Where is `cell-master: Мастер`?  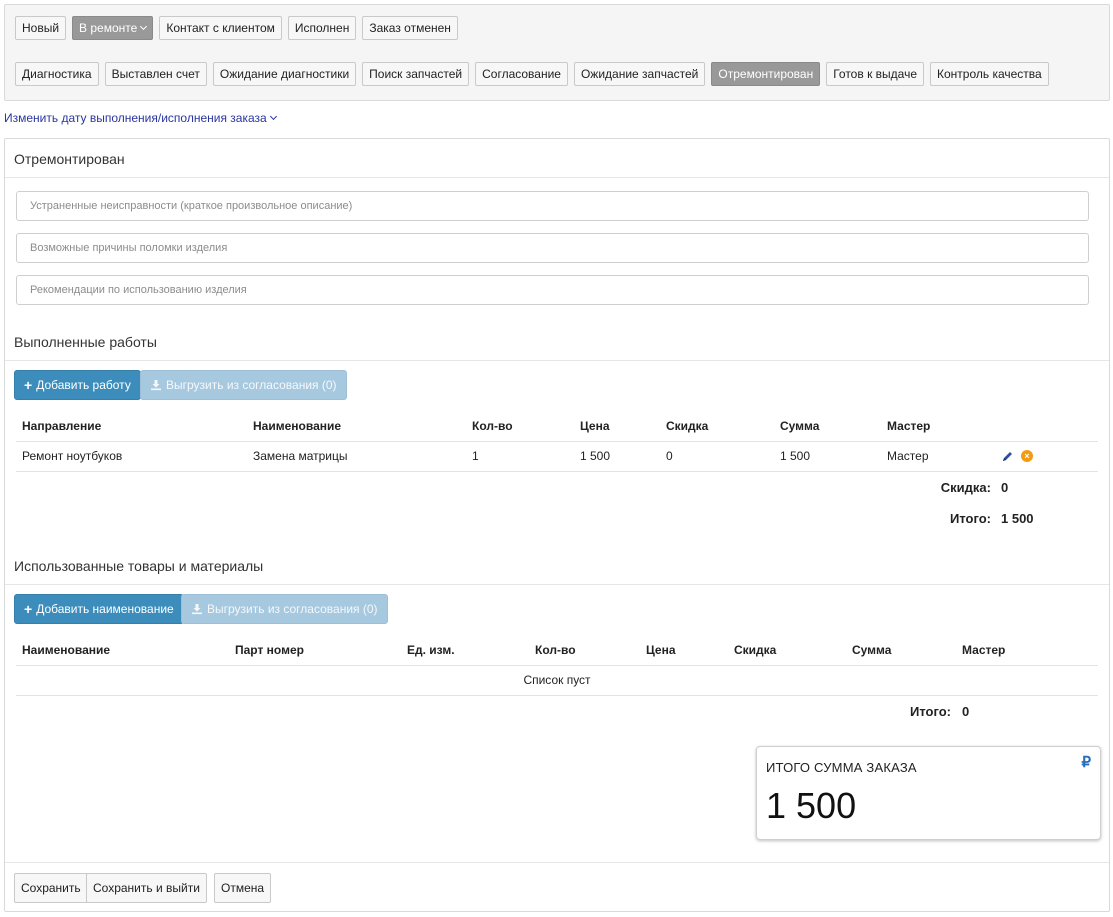 cell-master: Мастер is located at coordinates (908, 456).